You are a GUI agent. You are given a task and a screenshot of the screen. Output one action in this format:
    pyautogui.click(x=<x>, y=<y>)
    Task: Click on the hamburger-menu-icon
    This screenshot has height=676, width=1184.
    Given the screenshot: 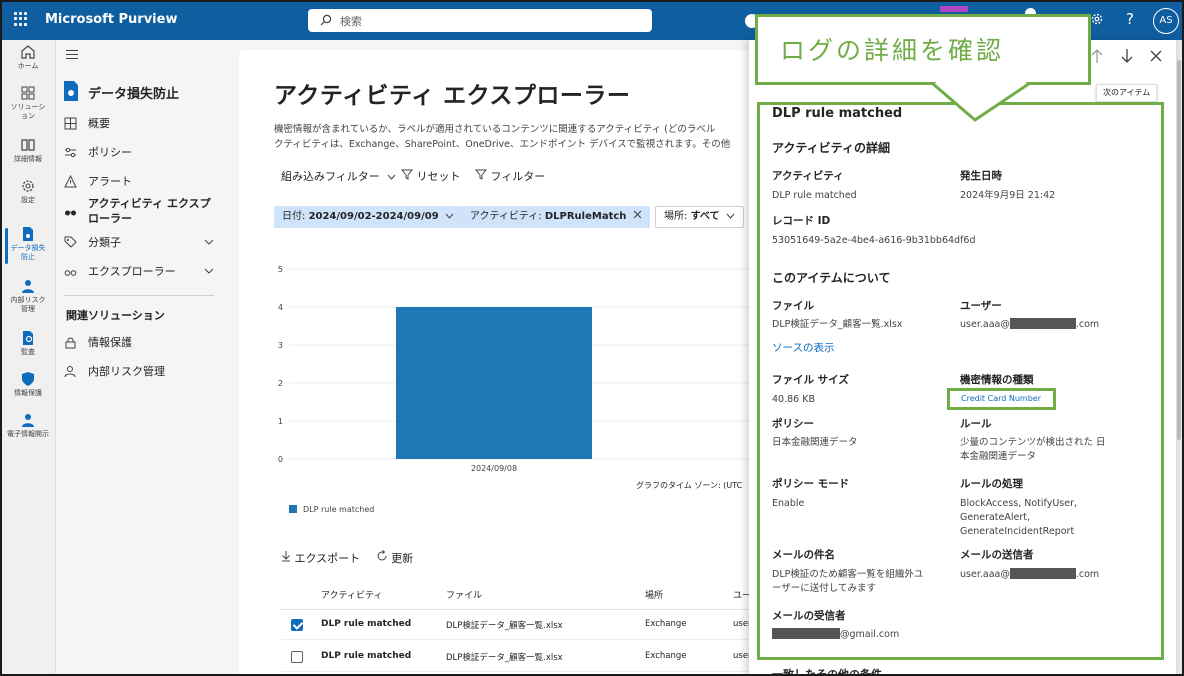 What is the action you would take?
    pyautogui.click(x=72, y=56)
    